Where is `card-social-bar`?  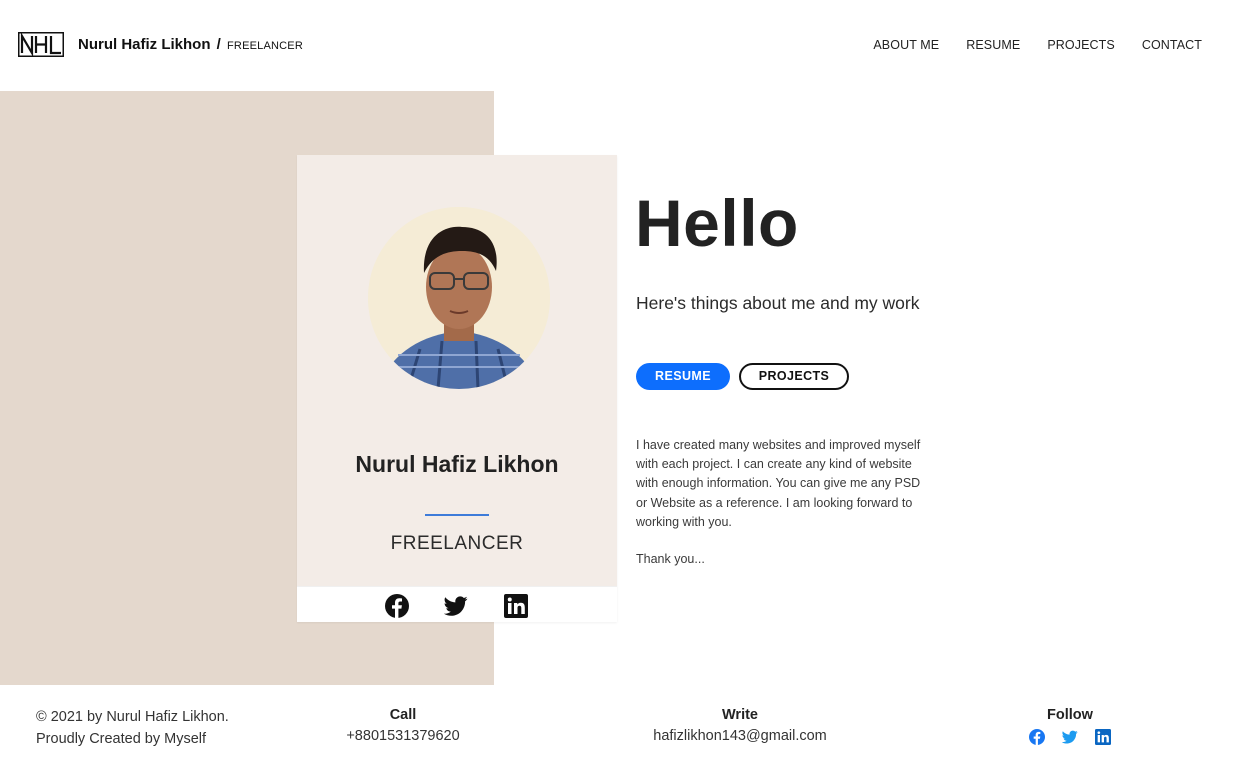 card-social-bar is located at coordinates (457, 604).